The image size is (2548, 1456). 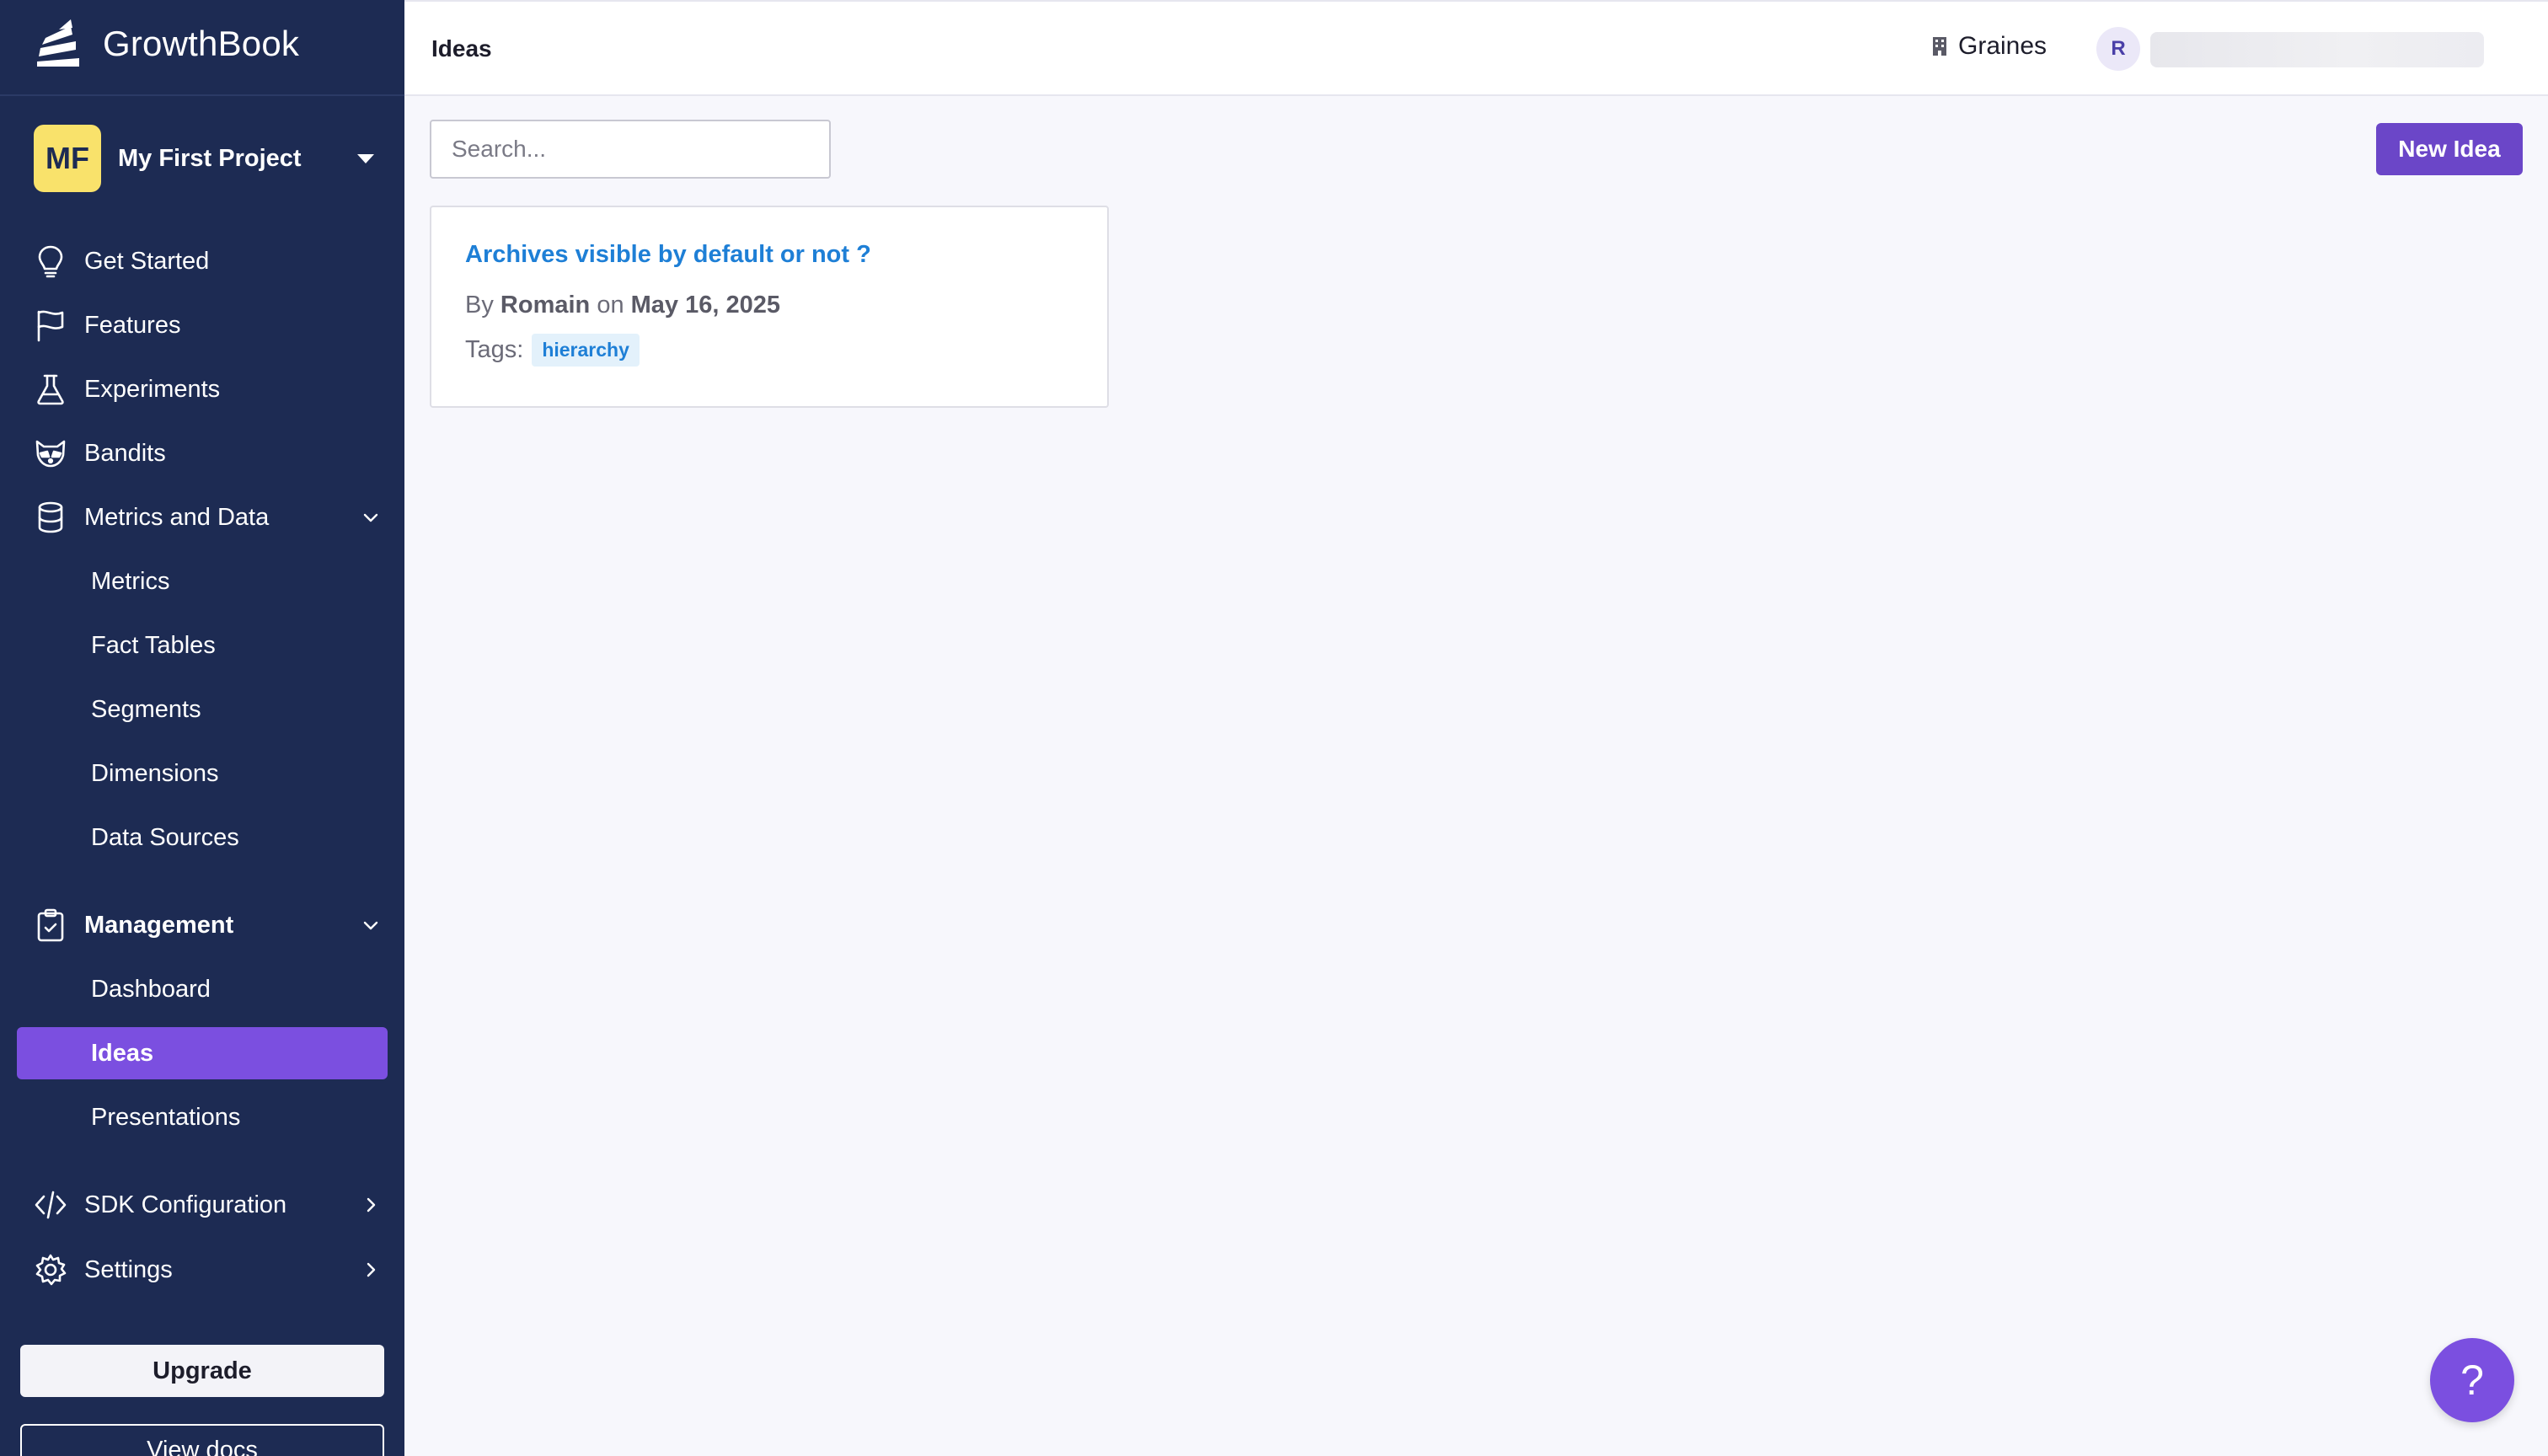 What do you see at coordinates (50, 517) in the screenshot?
I see `database-icon` at bounding box center [50, 517].